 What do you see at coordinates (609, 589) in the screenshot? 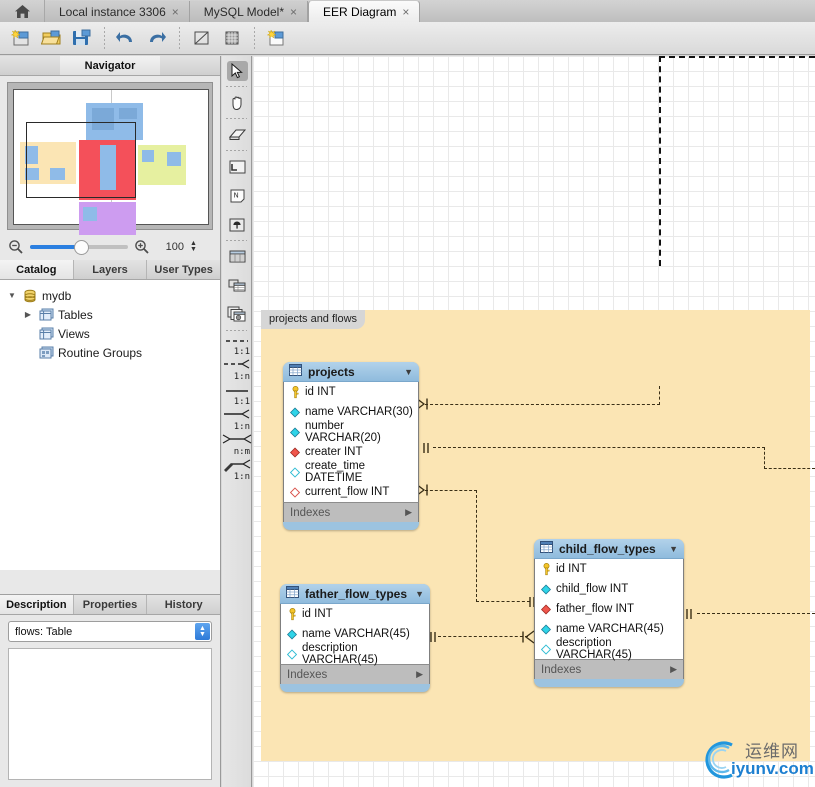
I see `table-column: child_flow INT` at bounding box center [609, 589].